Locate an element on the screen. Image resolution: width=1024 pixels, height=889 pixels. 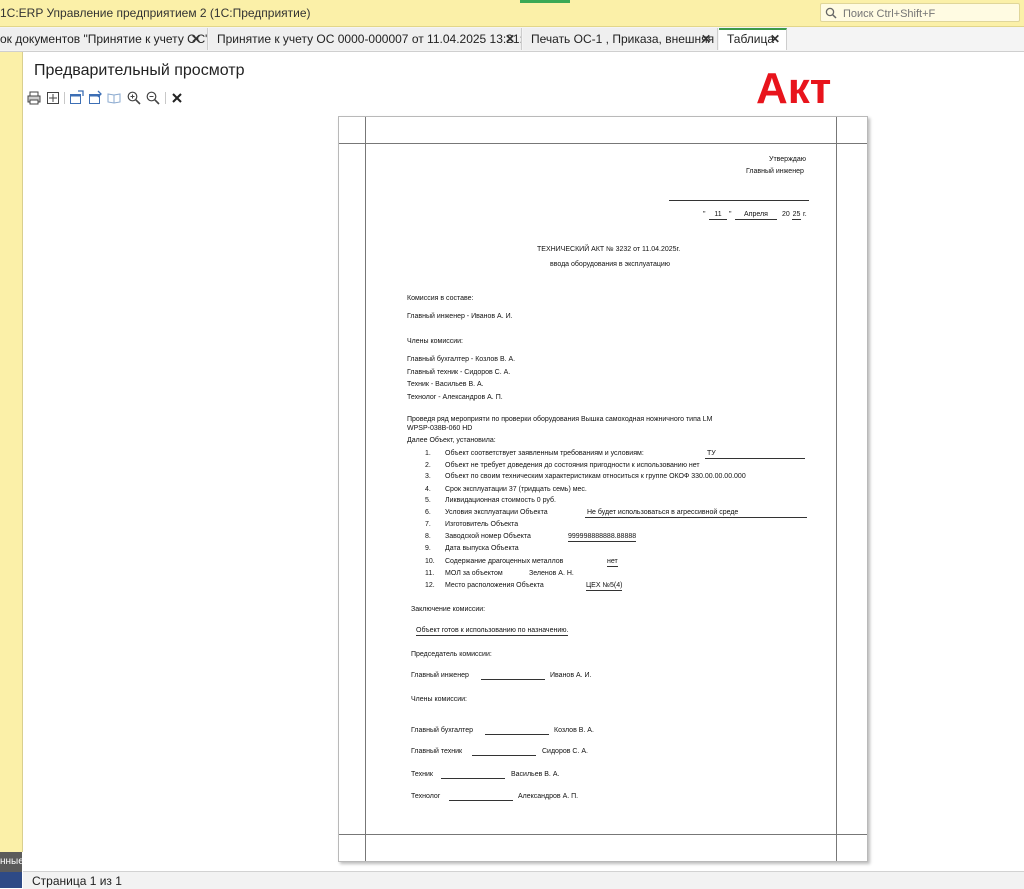
intro-line: Далее Объект, установила: is located at coordinates (451, 440).